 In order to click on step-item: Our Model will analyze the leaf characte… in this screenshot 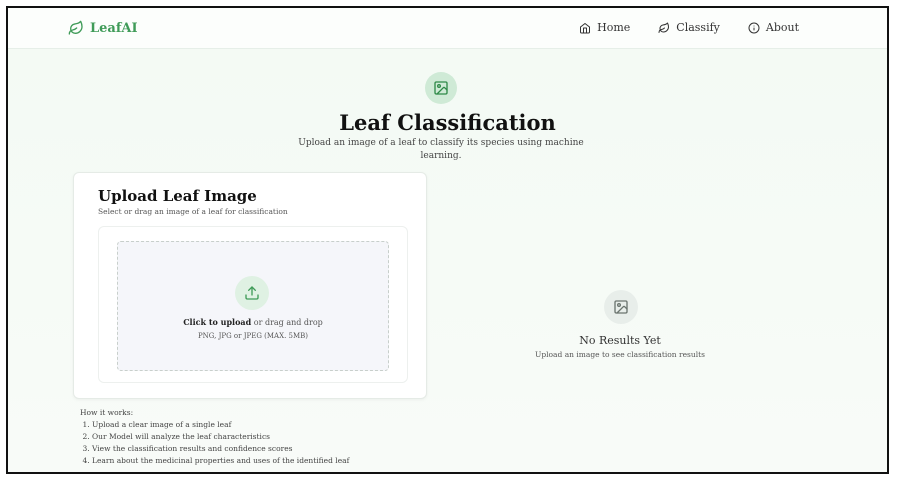, I will do `click(220, 437)`.